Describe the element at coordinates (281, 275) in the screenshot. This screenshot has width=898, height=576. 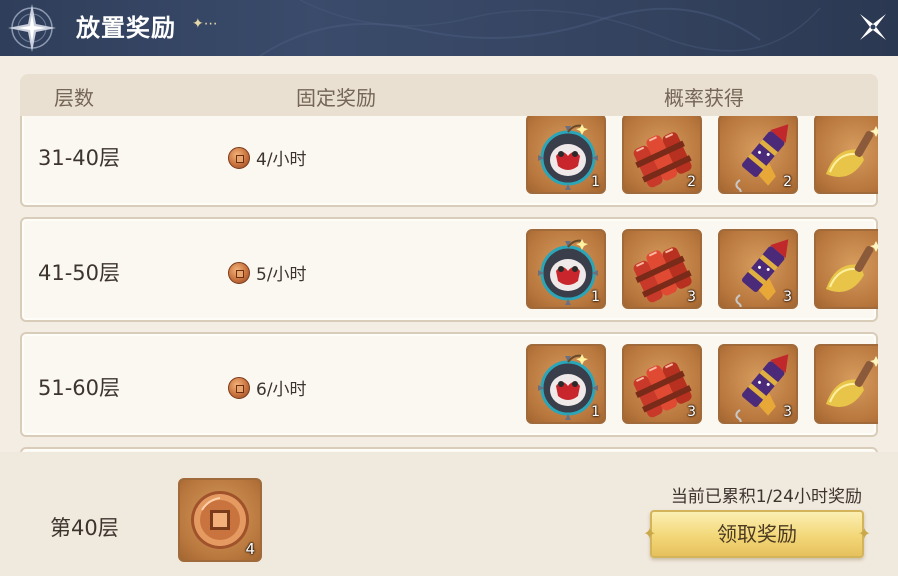
I see `fixed-reward-rate: 5/小时` at that location.